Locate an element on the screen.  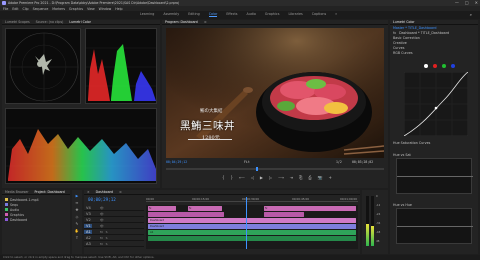
menu-edit: Edit is located at coordinates (15, 9).